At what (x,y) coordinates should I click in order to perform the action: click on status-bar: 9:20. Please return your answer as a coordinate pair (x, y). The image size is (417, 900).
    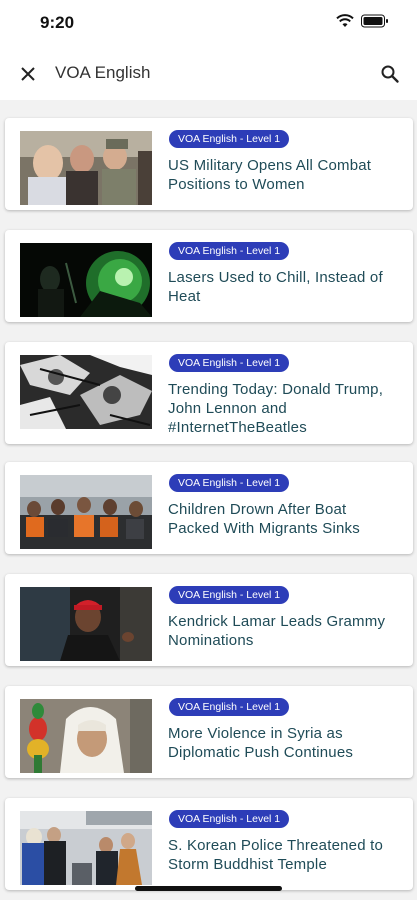
    Looking at the image, I should click on (208, 24).